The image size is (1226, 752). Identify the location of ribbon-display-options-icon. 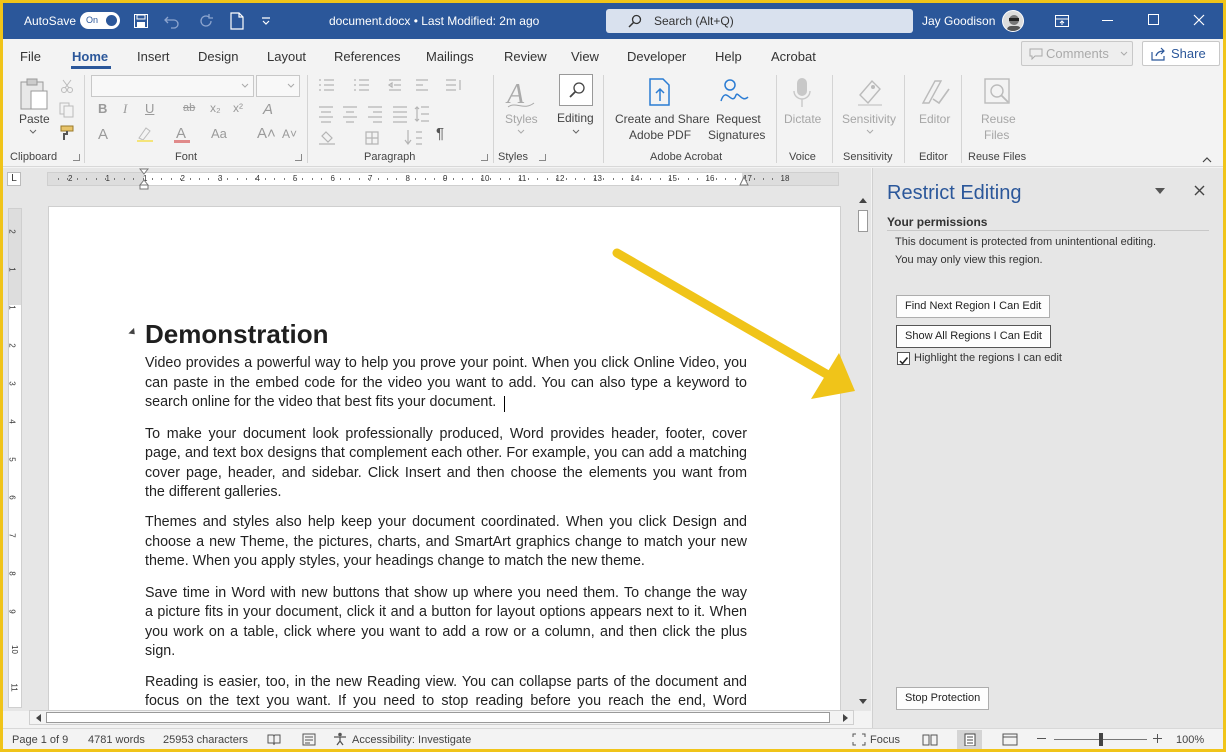
(1062, 21).